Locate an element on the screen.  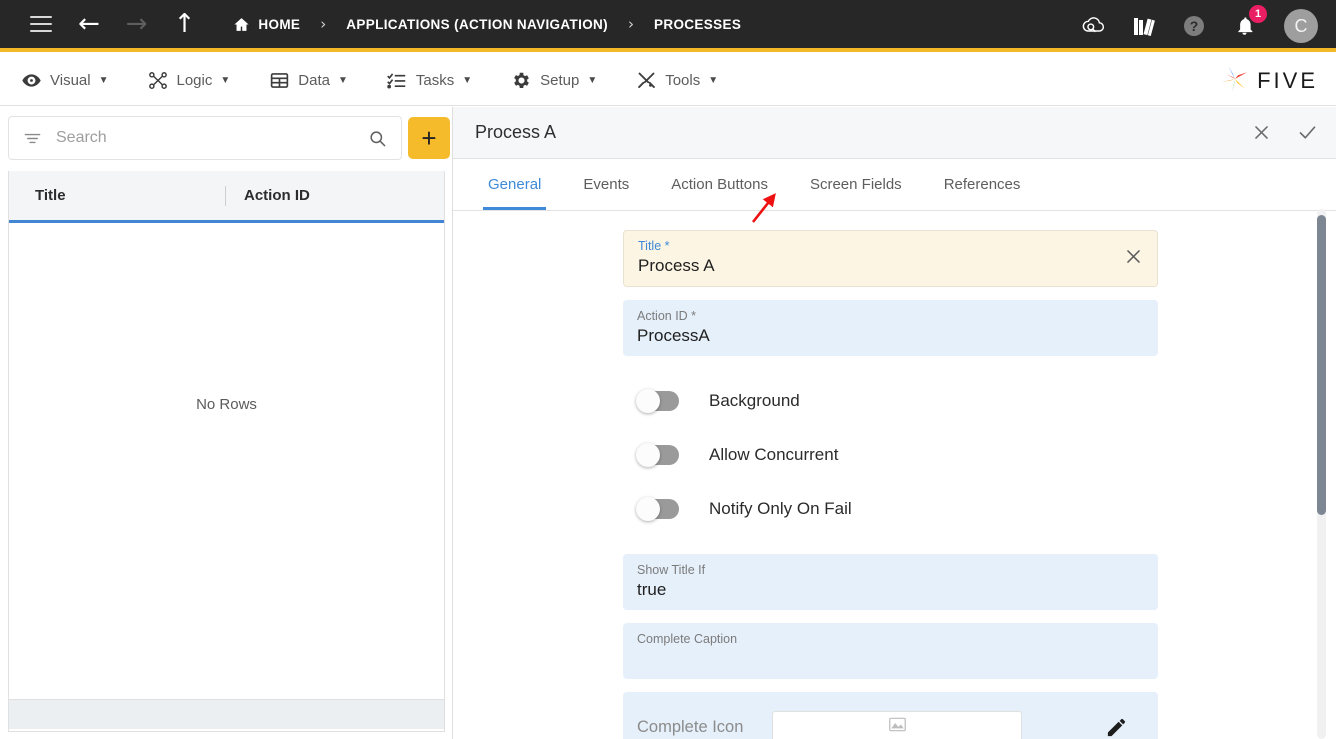
tab-events: Events is located at coordinates (606, 184).